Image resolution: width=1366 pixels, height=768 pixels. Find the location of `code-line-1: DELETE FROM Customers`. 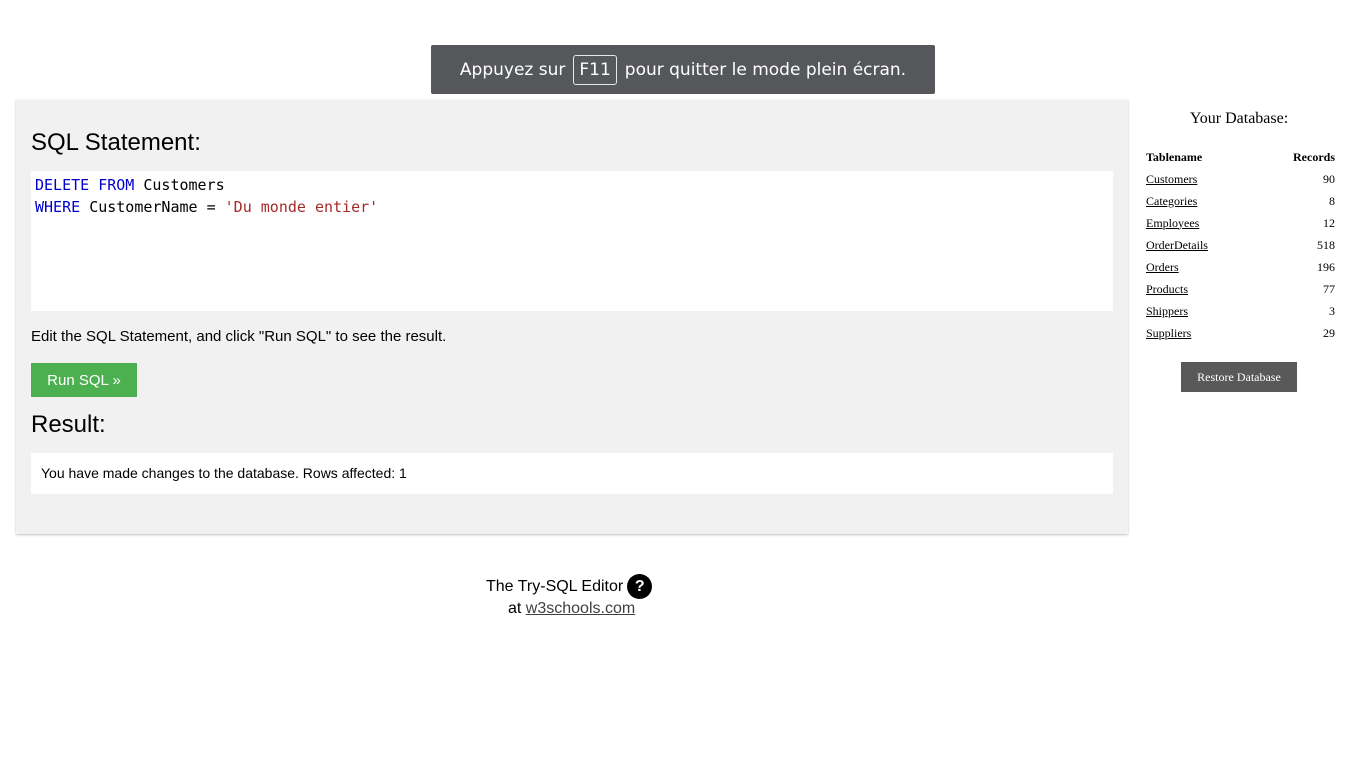

code-line-1: DELETE FROM Customers is located at coordinates (130, 185).